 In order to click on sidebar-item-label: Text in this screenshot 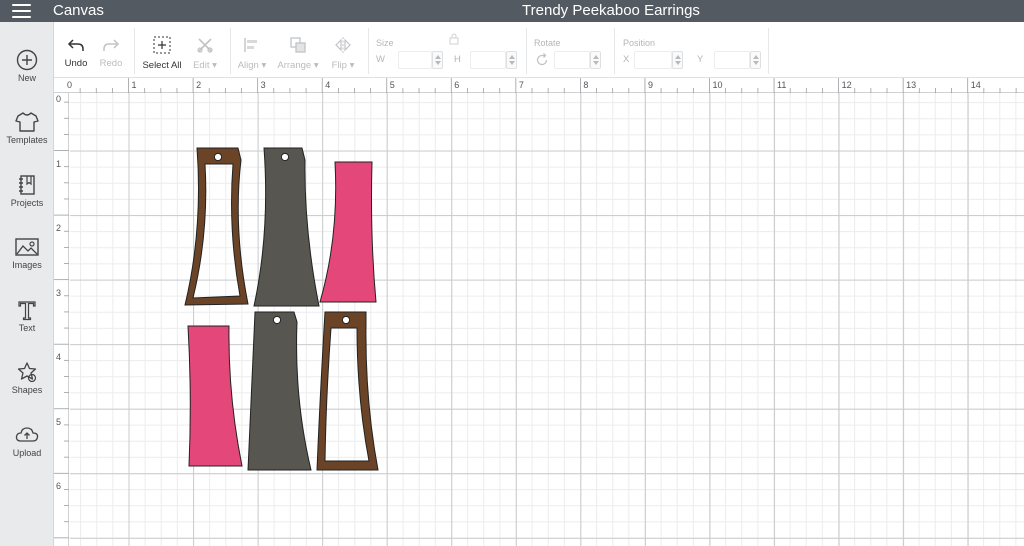, I will do `click(27, 328)`.